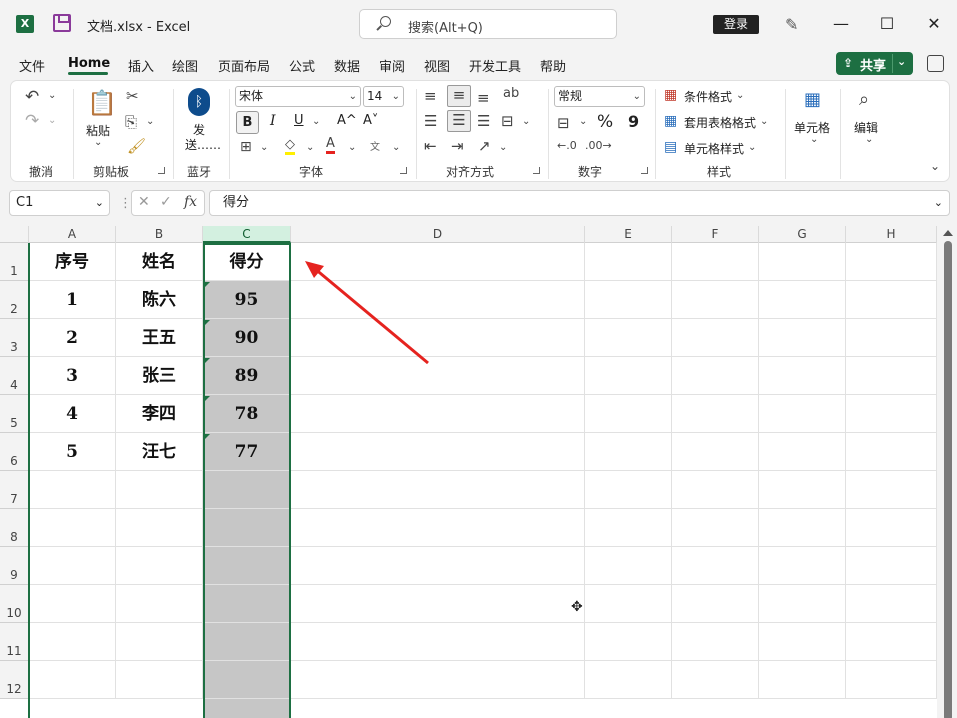  I want to click on menu-insert: 插入, so click(141, 65).